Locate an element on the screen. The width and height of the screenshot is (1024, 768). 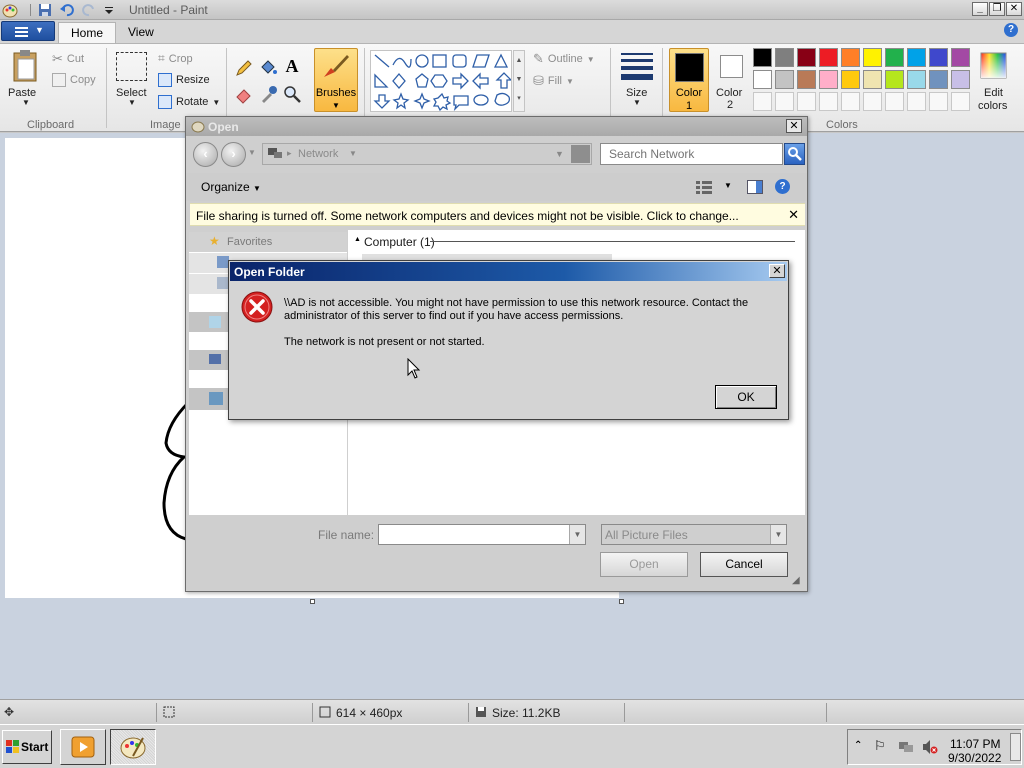
save-icon is located at coordinates (45, 10).